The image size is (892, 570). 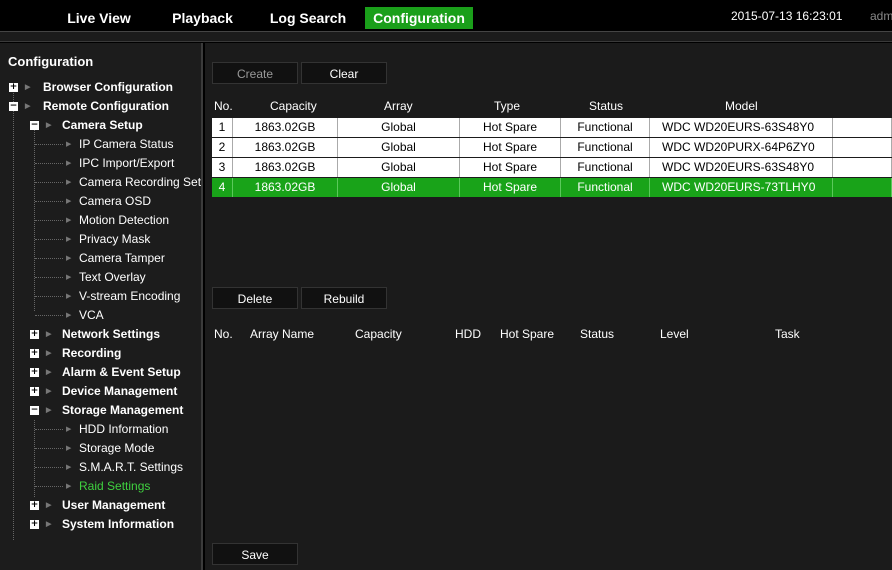 What do you see at coordinates (51, 61) in the screenshot?
I see `sidebar-title: Configuration` at bounding box center [51, 61].